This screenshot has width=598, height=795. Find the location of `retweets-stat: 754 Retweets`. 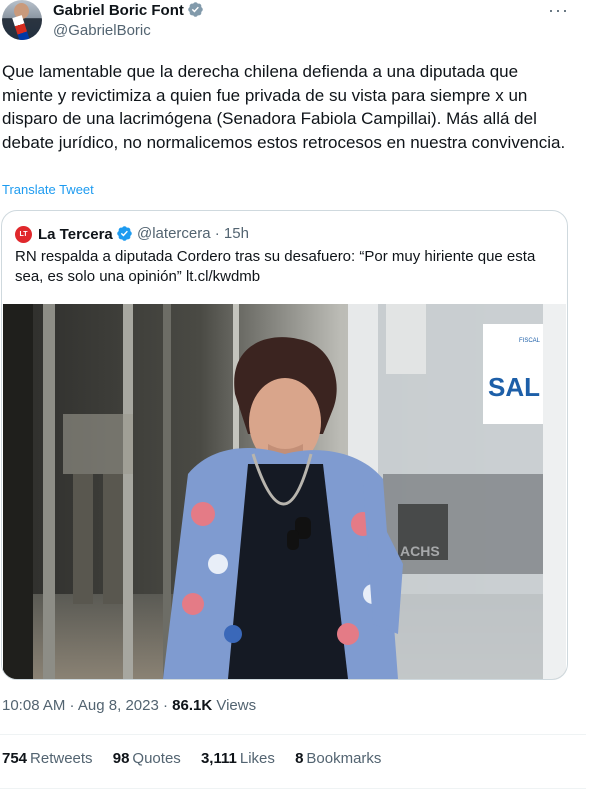

retweets-stat: 754 Retweets is located at coordinates (47, 758).